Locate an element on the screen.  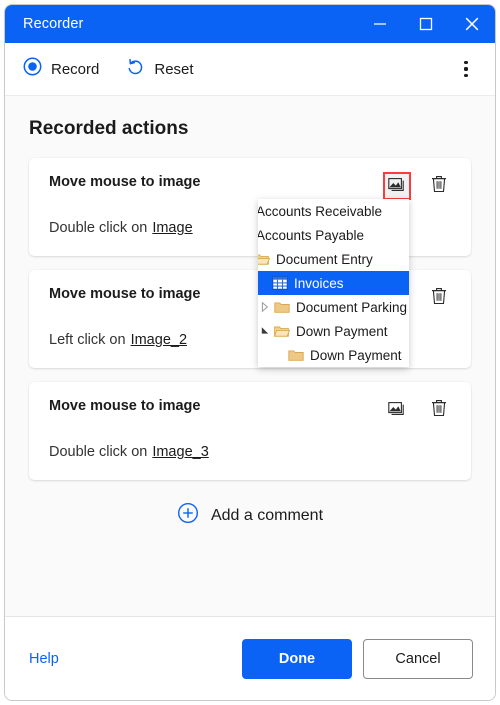
tree-item-accounts-payable: Accounts Payable is located at coordinates (333, 235).